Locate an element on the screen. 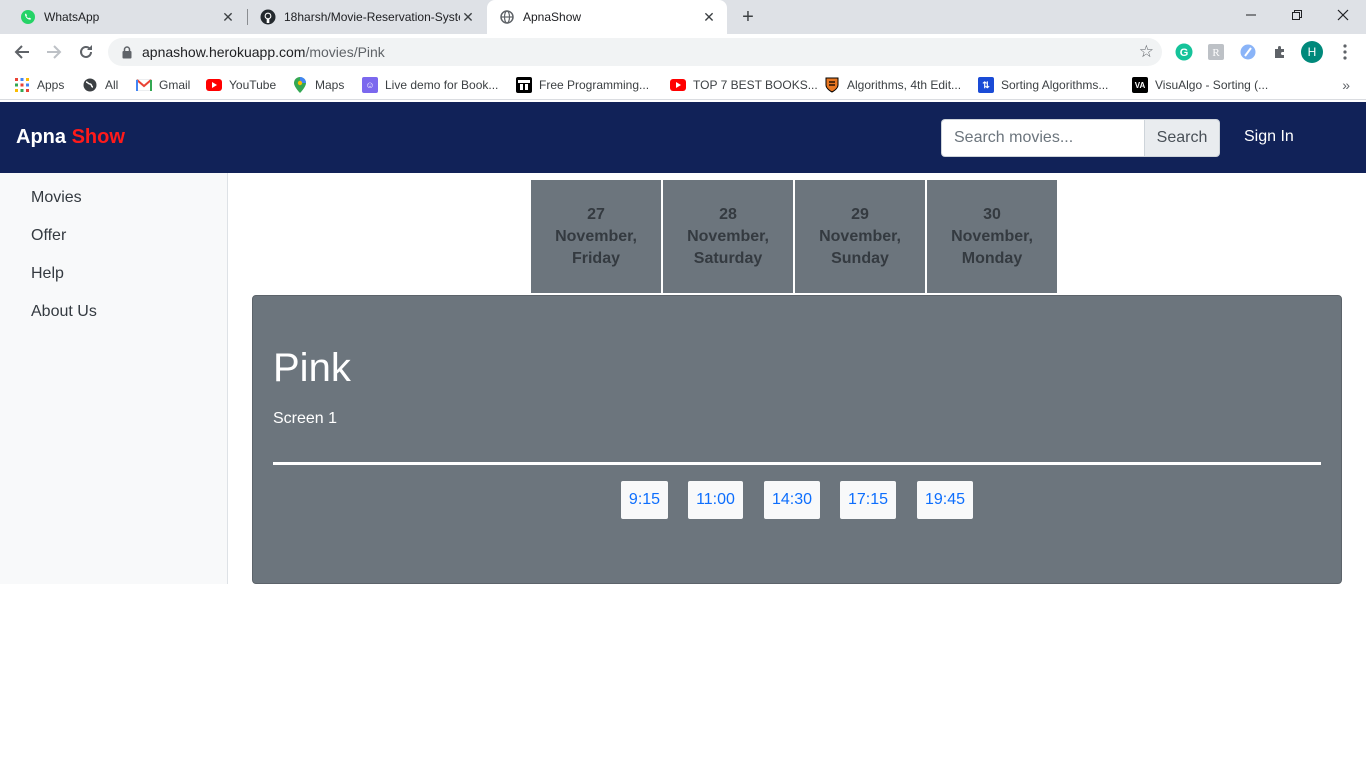 The width and height of the screenshot is (1366, 768). tab-title: 18harsh/Movie-Reservation-Syste is located at coordinates (372, 17).